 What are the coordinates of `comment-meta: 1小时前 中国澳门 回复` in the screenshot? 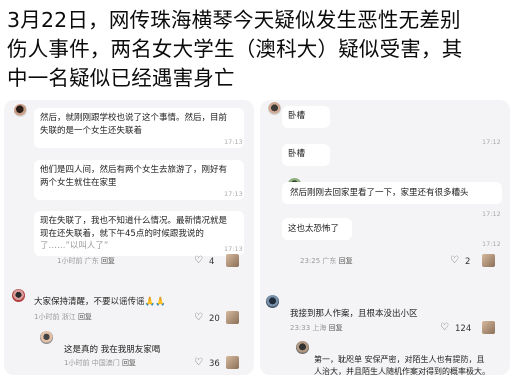 It's located at (100, 363).